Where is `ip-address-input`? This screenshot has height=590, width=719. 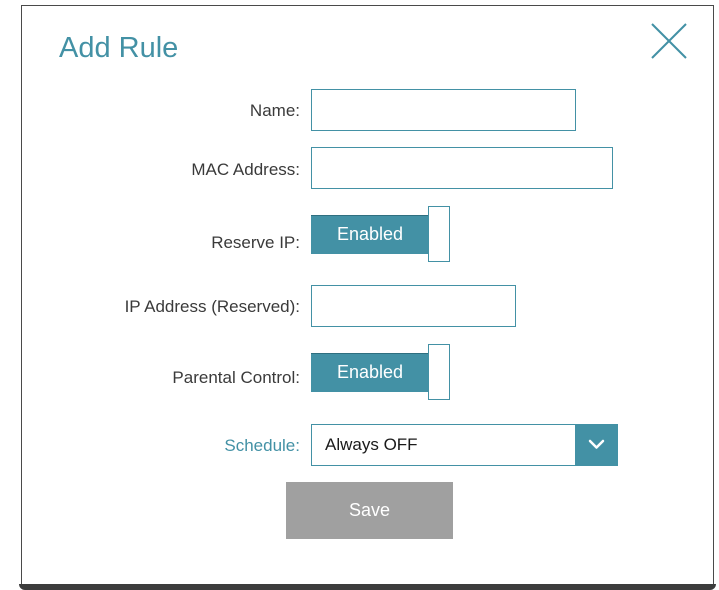 ip-address-input is located at coordinates (413, 306).